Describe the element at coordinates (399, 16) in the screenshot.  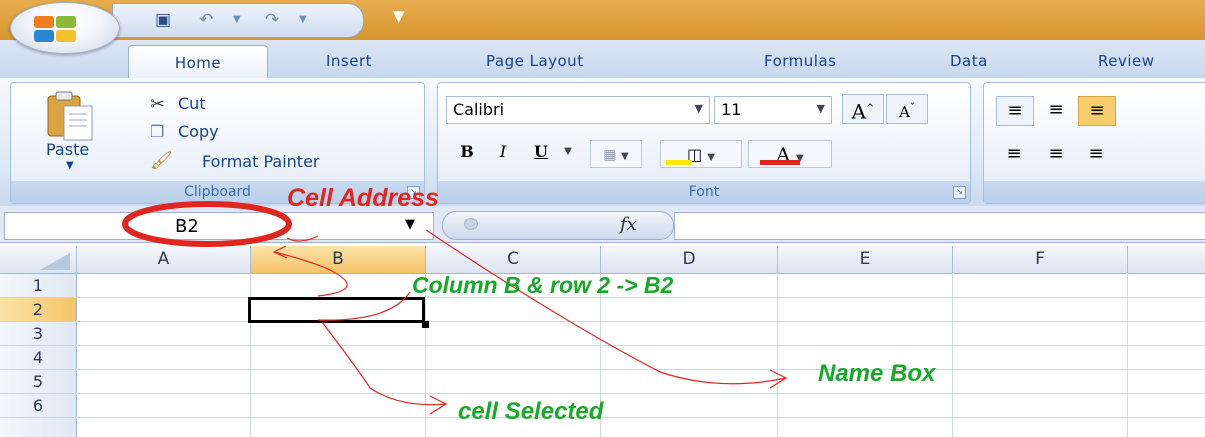
I see `customize-qat-icon: ▼` at that location.